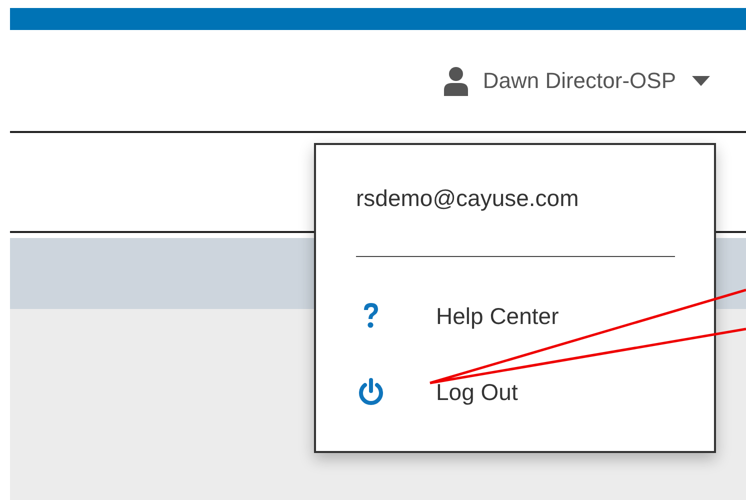 The image size is (746, 500). What do you see at coordinates (467, 198) in the screenshot?
I see `user-email: rsdemo@cayuse.com` at bounding box center [467, 198].